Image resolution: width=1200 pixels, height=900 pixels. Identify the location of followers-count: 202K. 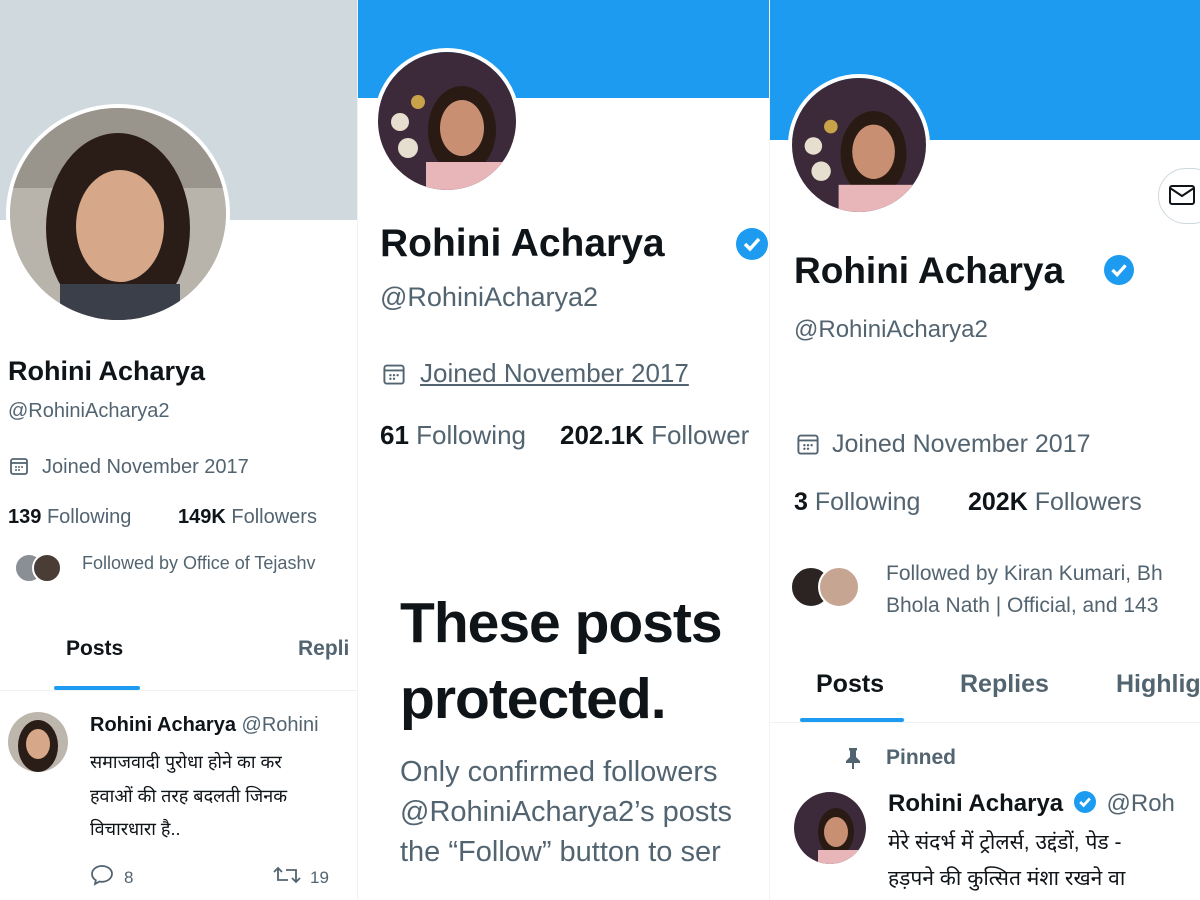
(998, 502).